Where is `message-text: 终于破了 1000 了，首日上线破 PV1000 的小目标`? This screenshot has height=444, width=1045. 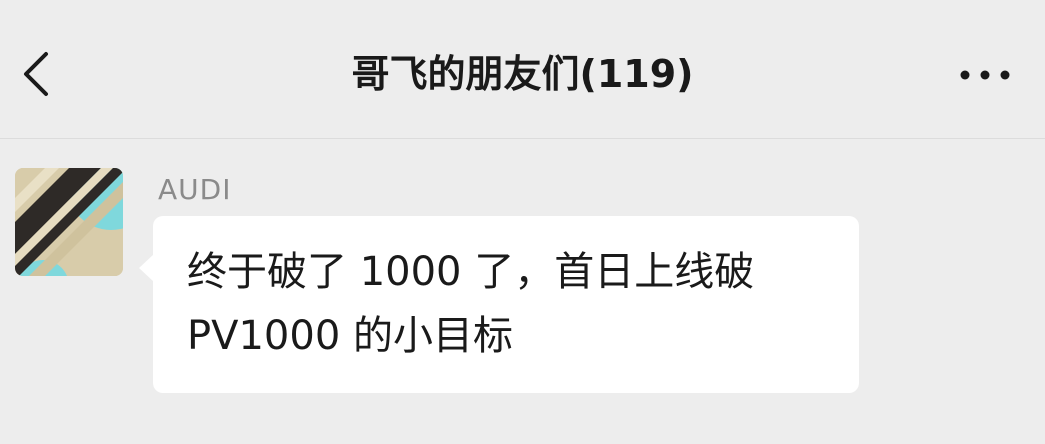 message-text: 终于破了 1000 了，首日上线破 PV1000 的小目标 is located at coordinates (471, 304).